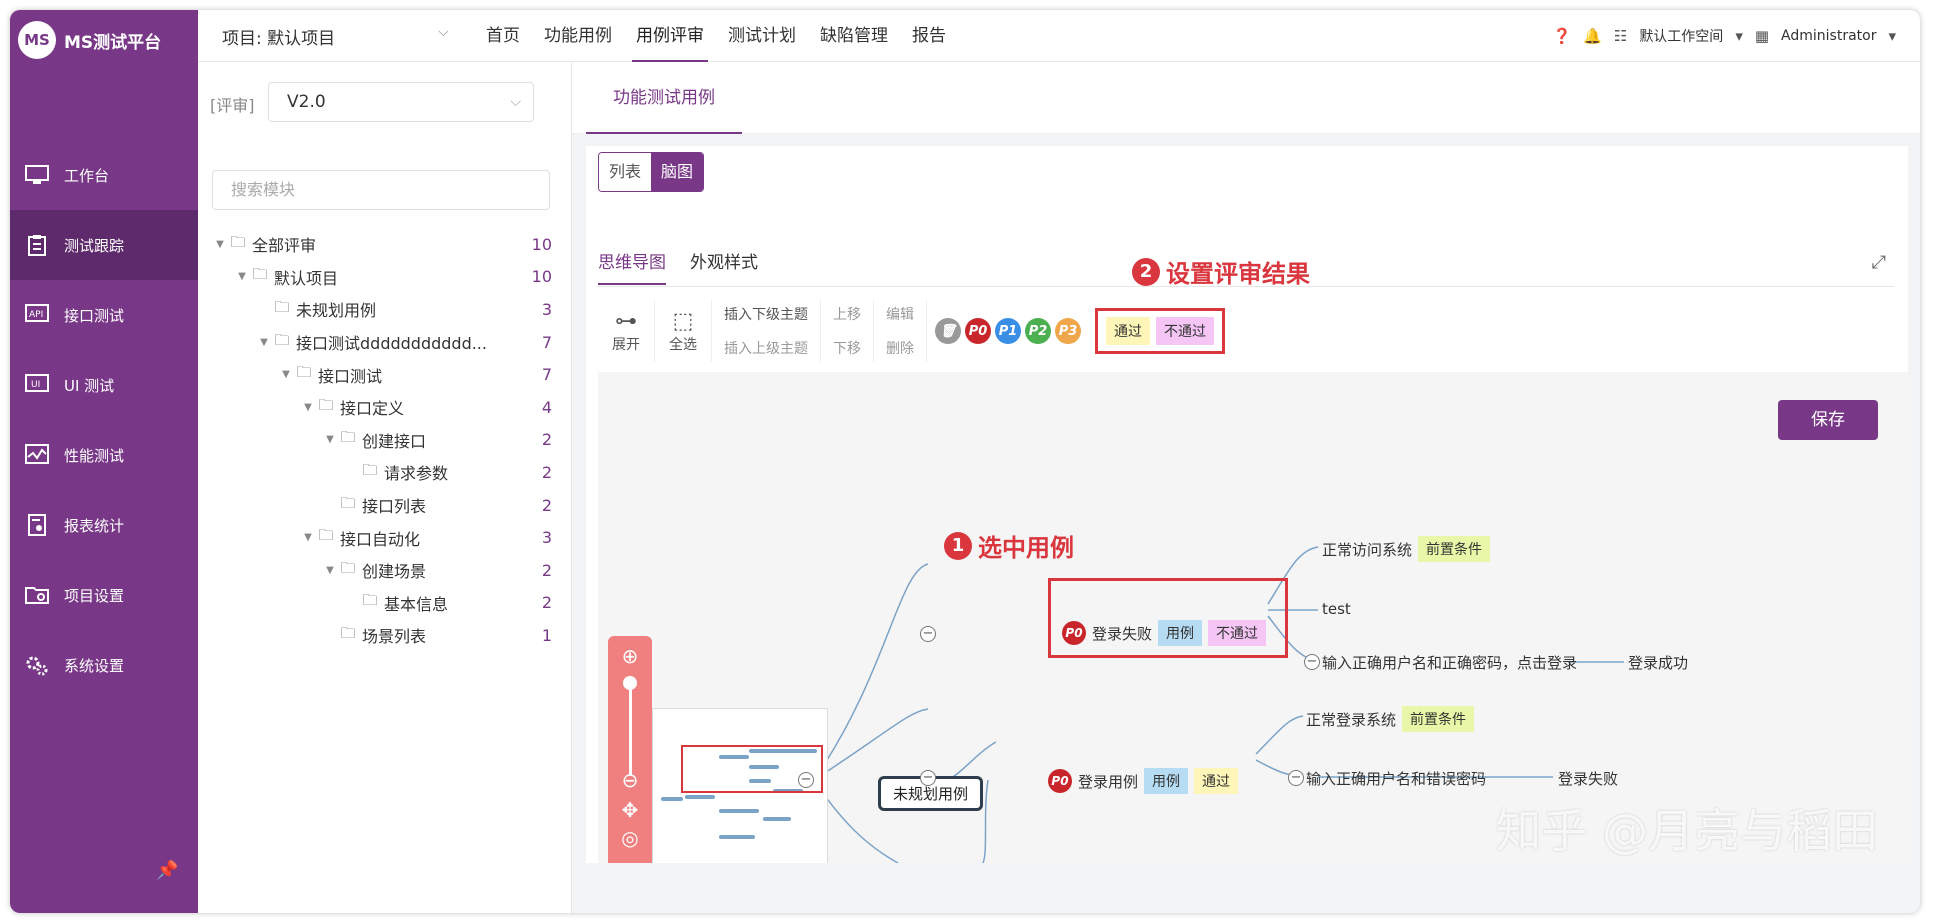 This screenshot has height=922, width=1940. What do you see at coordinates (503, 36) in the screenshot?
I see `nav-home: 首页` at bounding box center [503, 36].